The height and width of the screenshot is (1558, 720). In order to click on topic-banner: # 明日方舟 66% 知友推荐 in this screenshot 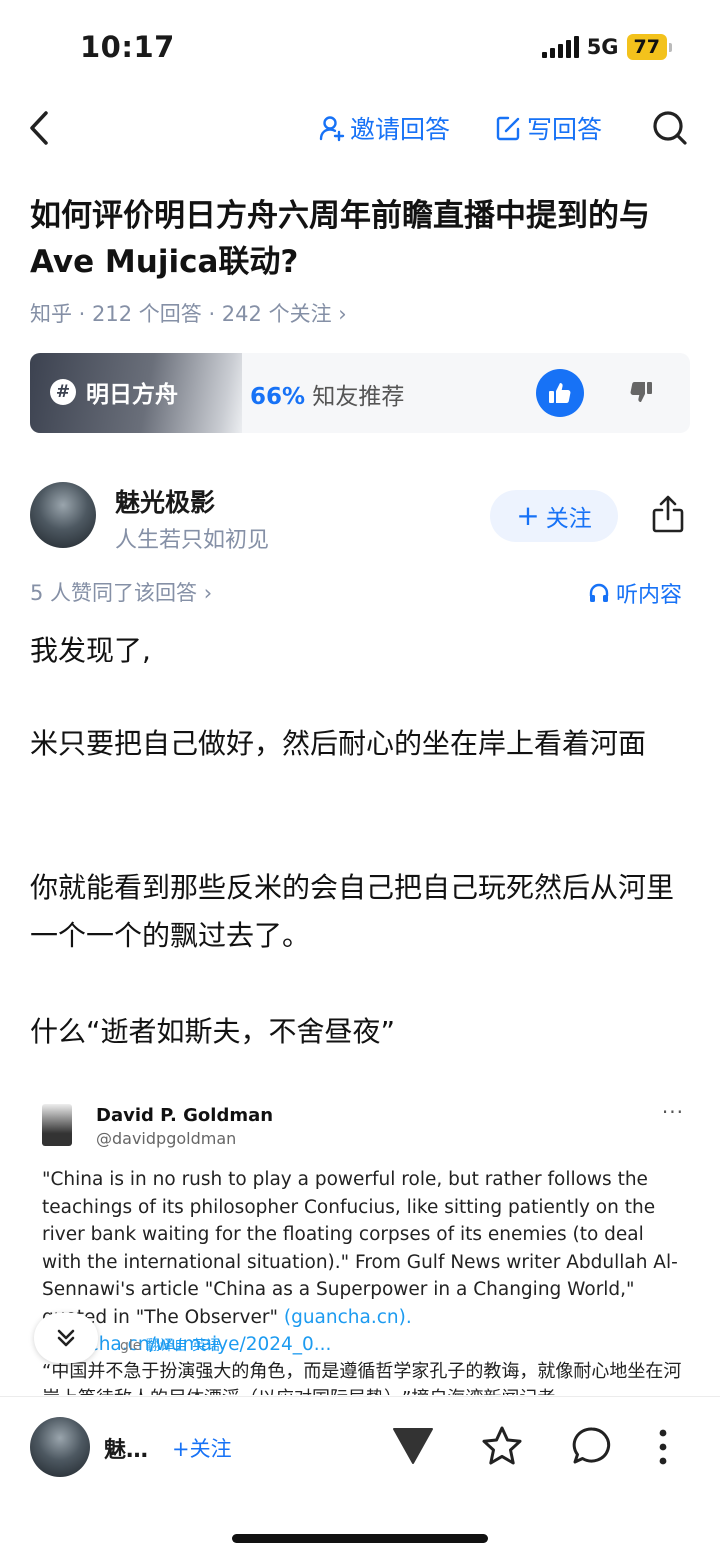, I will do `click(360, 393)`.